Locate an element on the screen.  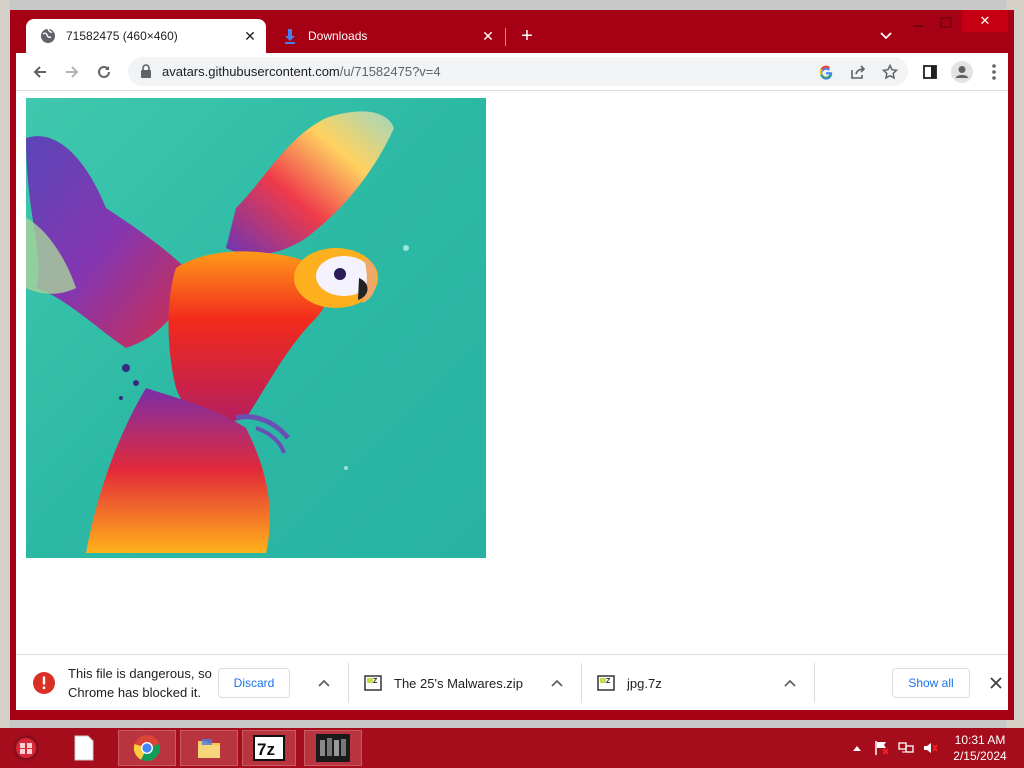
reload-button is located at coordinates (104, 72).